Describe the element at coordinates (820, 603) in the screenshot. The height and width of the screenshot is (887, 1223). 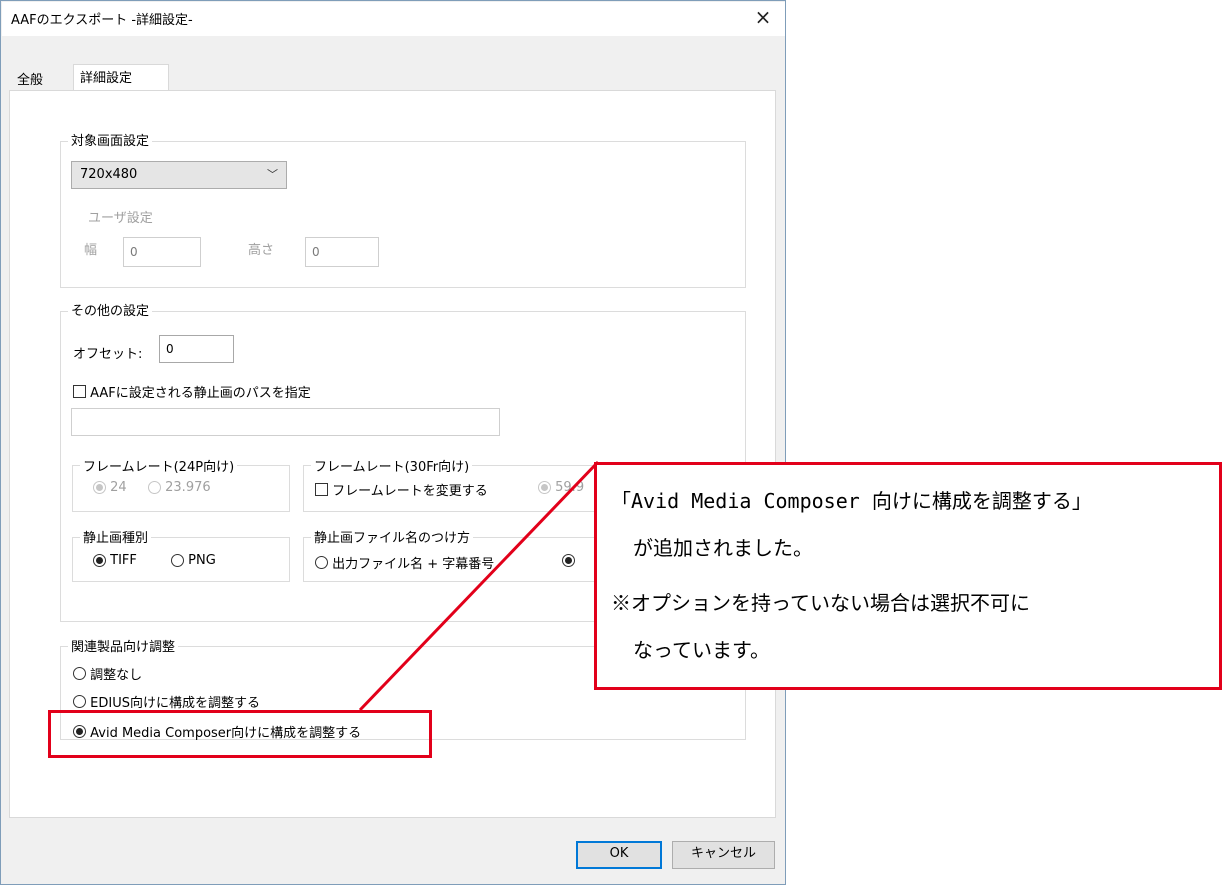
I see `callout-line-3: ※オプションを持っていない場合は選択不可に` at that location.